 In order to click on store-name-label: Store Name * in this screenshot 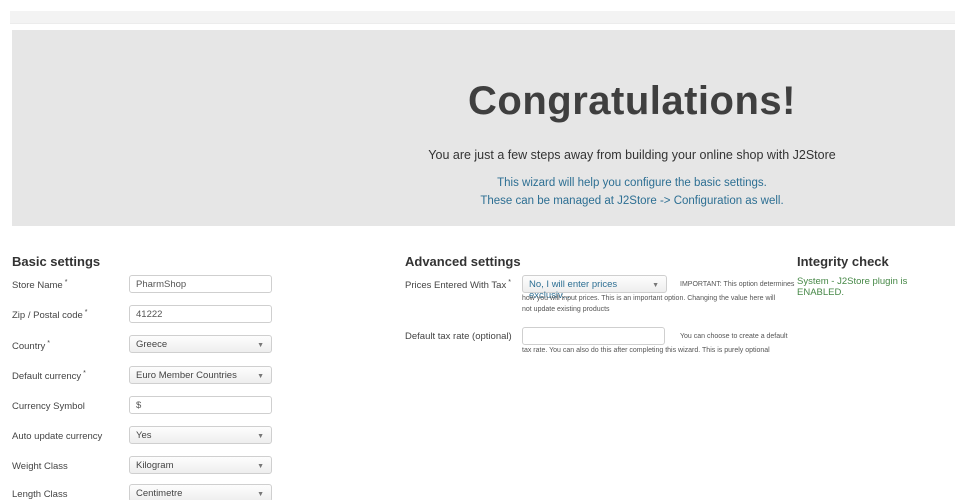, I will do `click(40, 285)`.